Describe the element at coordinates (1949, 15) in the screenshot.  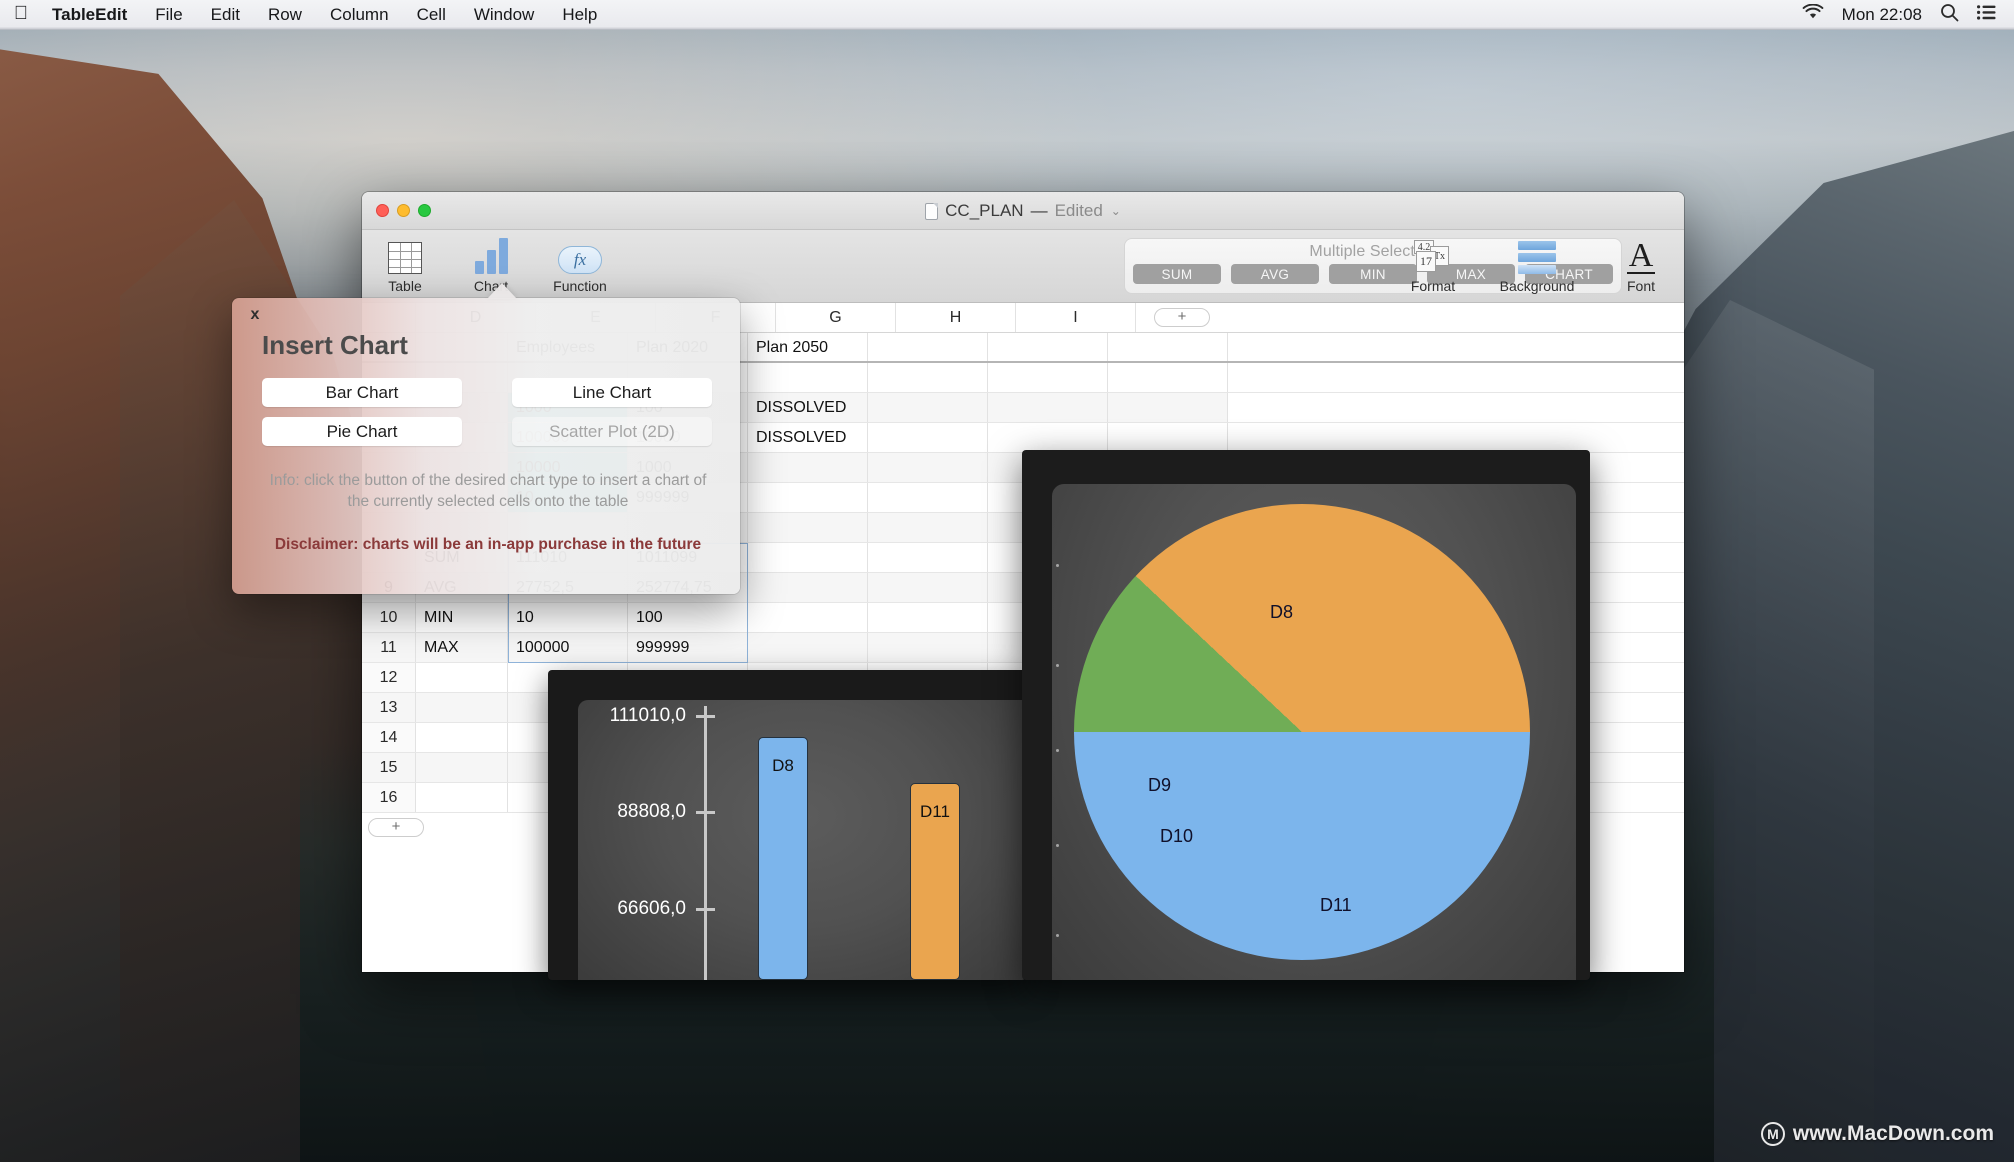
I see `search-icon` at that location.